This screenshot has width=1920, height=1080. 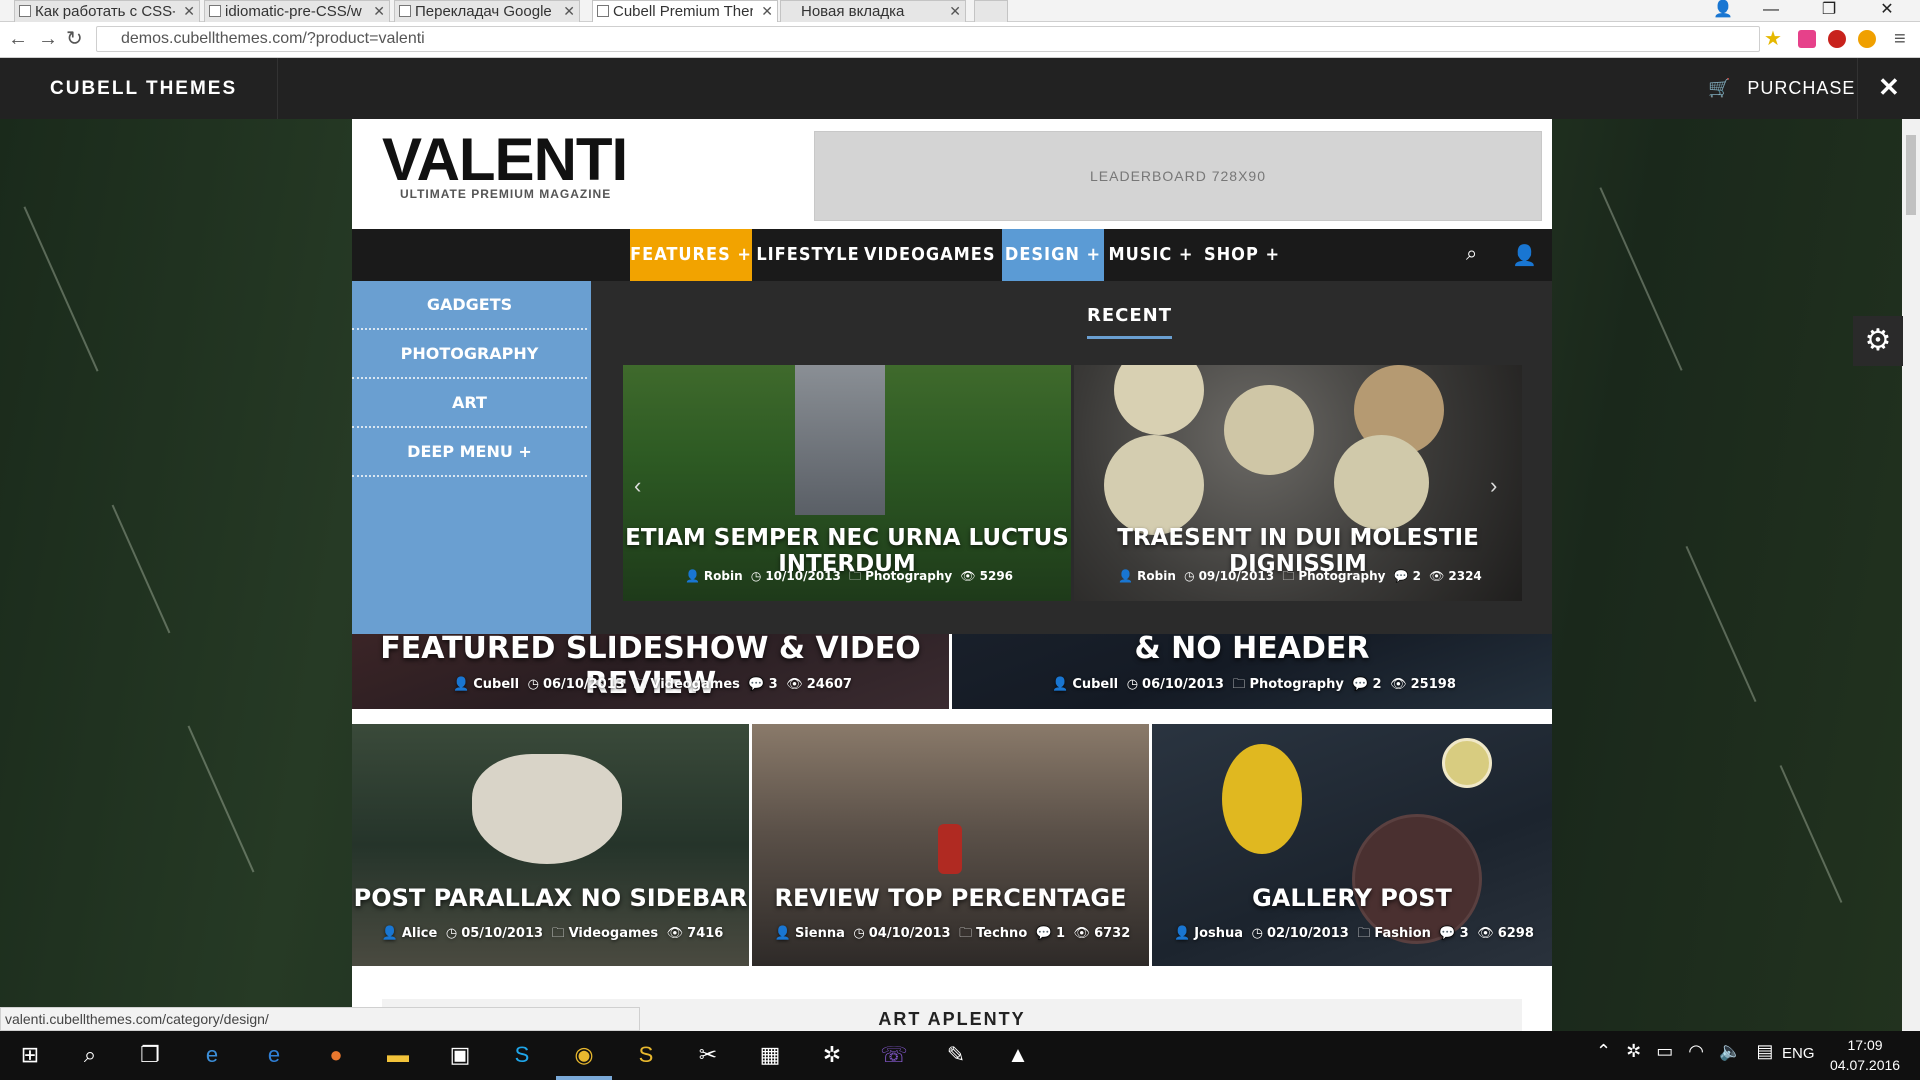 I want to click on browser-tab: Как работать с CSS- ✕, so click(x=107, y=11).